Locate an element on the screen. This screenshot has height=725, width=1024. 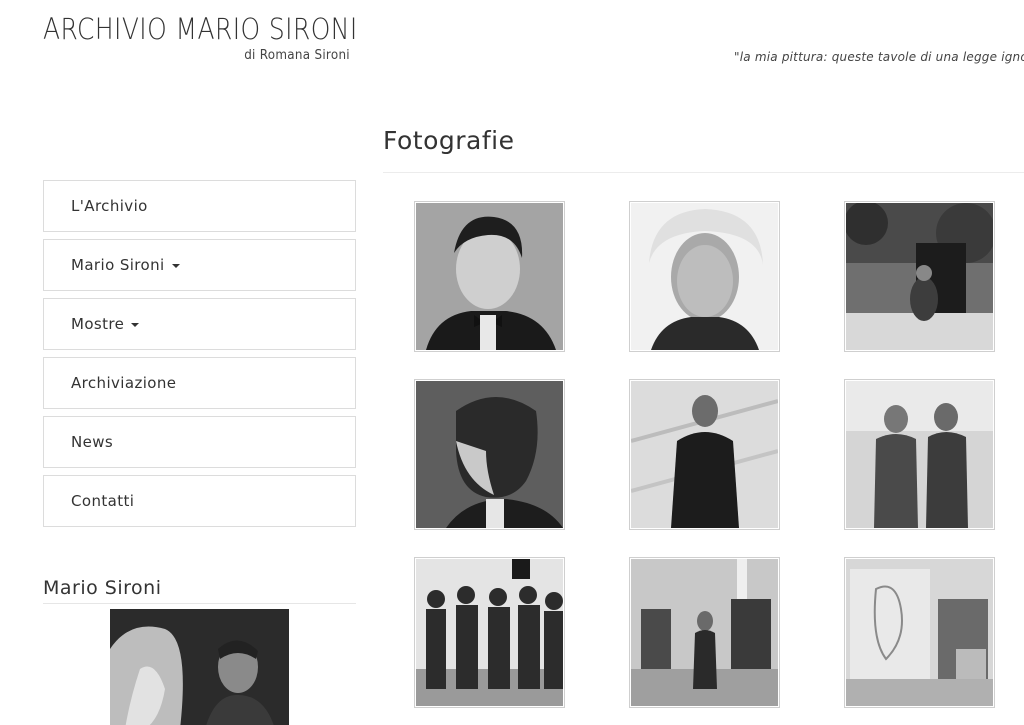
nav-item-label: Contatti is located at coordinates (103, 501).